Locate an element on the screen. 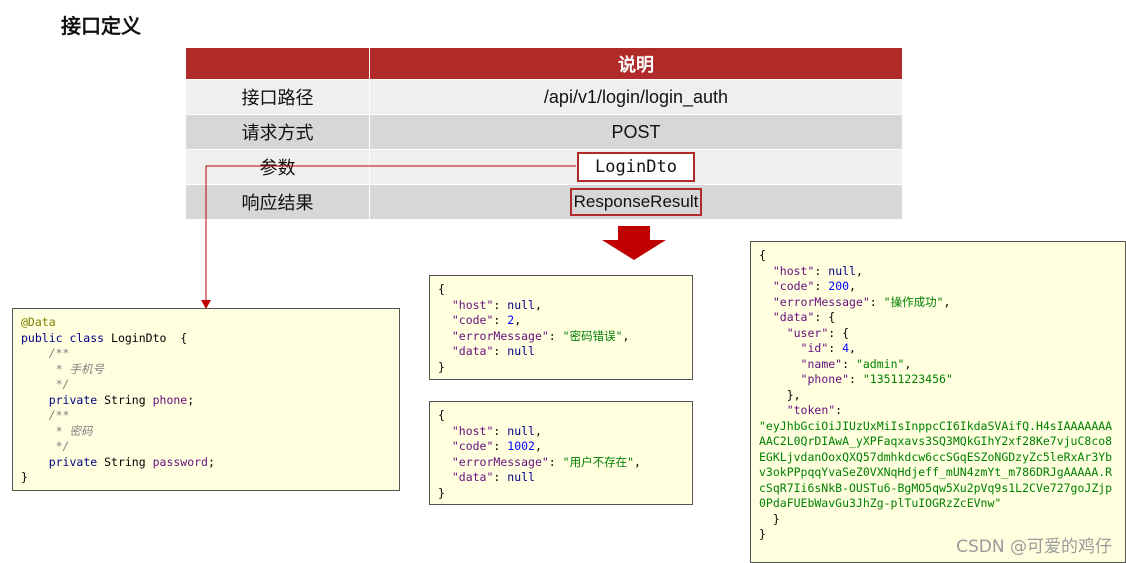 This screenshot has width=1126, height=563. json-user-name: "admin" is located at coordinates (880, 363).